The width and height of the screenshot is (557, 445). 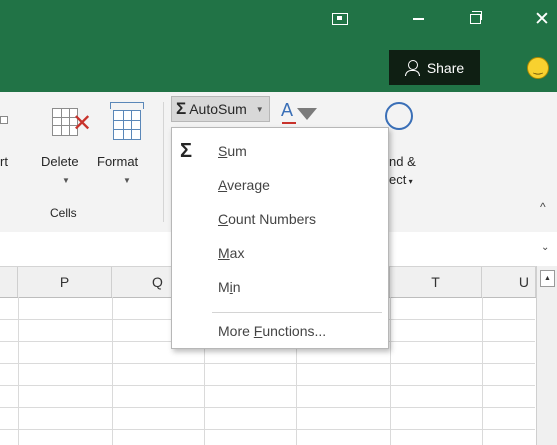 I want to click on column-header-t: T, so click(x=436, y=282).